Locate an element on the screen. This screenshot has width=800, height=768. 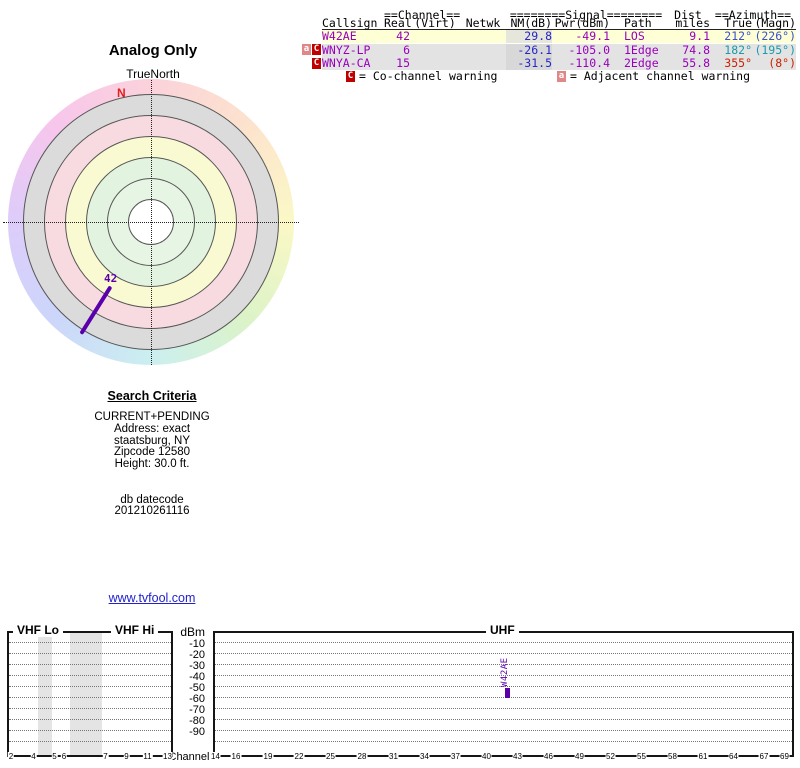
cell-azimuth-true: 212° is located at coordinates (738, 36).